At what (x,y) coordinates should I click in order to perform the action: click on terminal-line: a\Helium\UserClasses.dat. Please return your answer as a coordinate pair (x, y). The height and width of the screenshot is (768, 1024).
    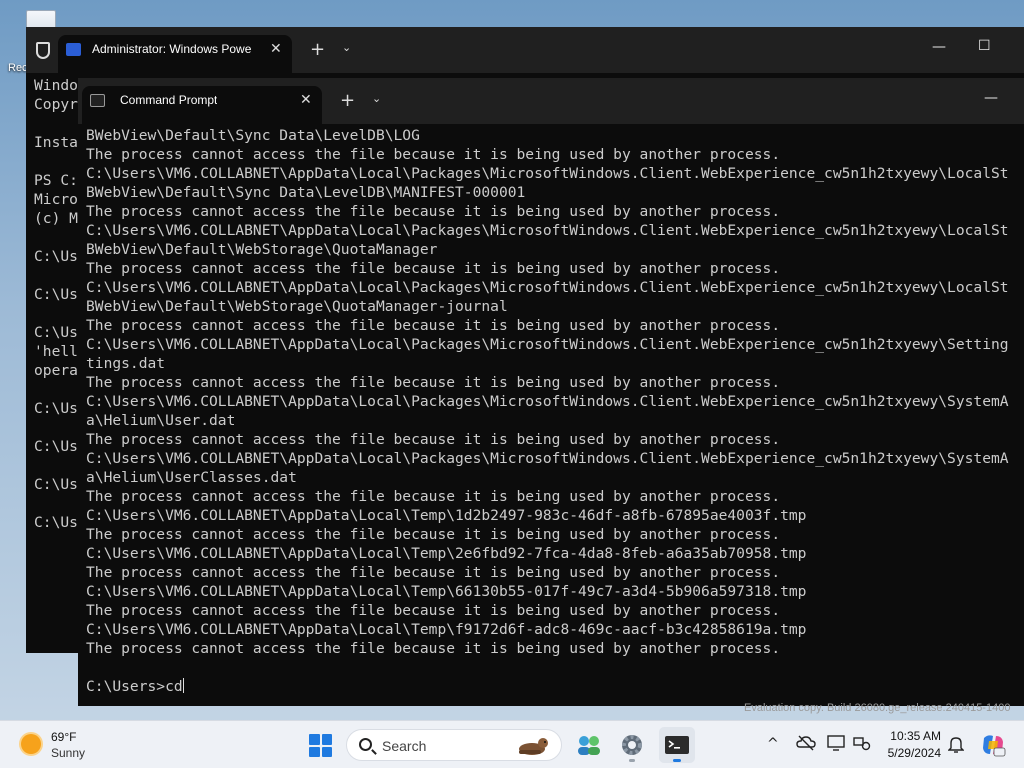
    Looking at the image, I should click on (191, 477).